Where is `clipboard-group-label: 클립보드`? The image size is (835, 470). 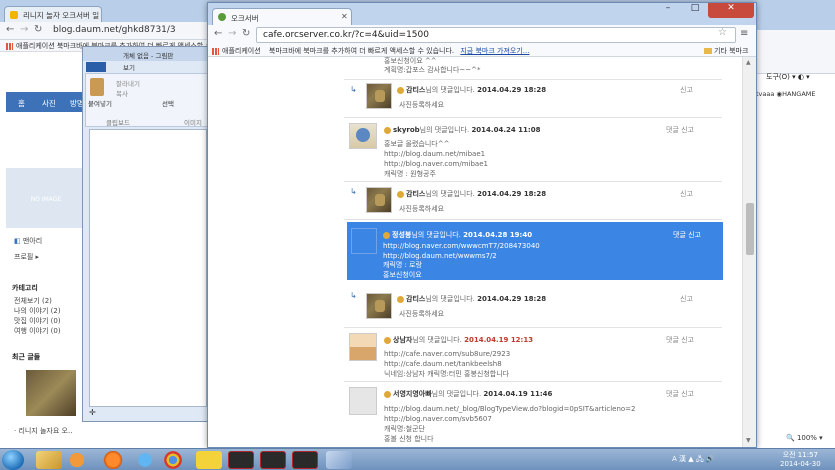
clipboard-group-label: 클립보드 is located at coordinates (118, 123).